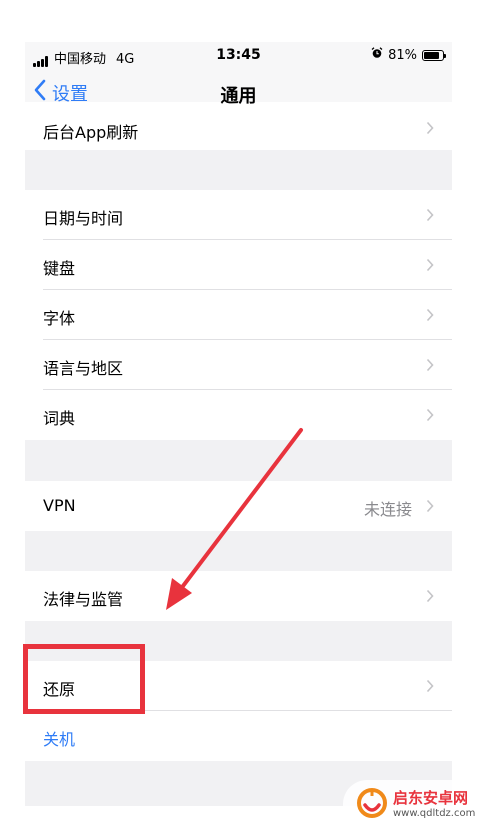 This screenshot has width=483, height=829. I want to click on watermark: 启东安卓网 www.qdltdz.com, so click(413, 804).